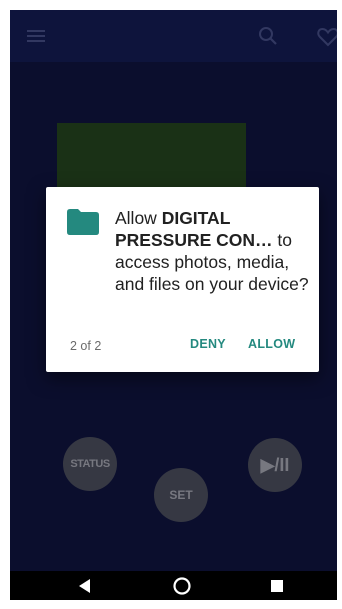 The image size is (342, 609). Describe the element at coordinates (277, 586) in the screenshot. I see `recents-square-icon` at that location.